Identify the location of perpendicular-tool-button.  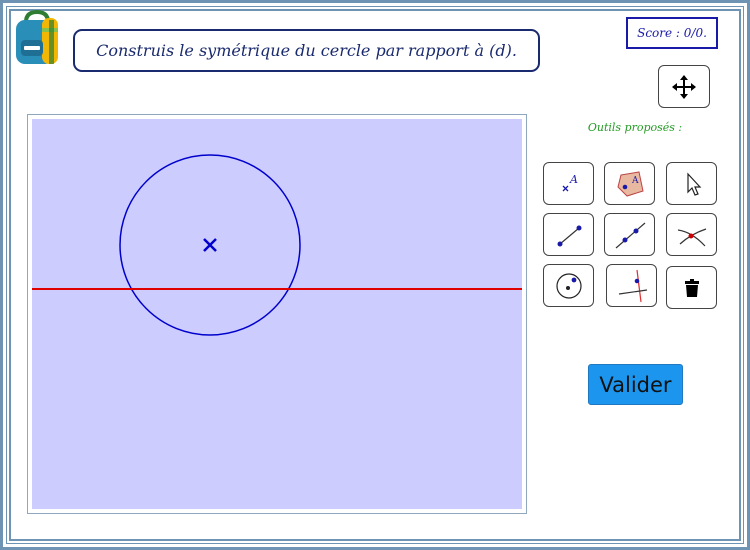
(631, 285).